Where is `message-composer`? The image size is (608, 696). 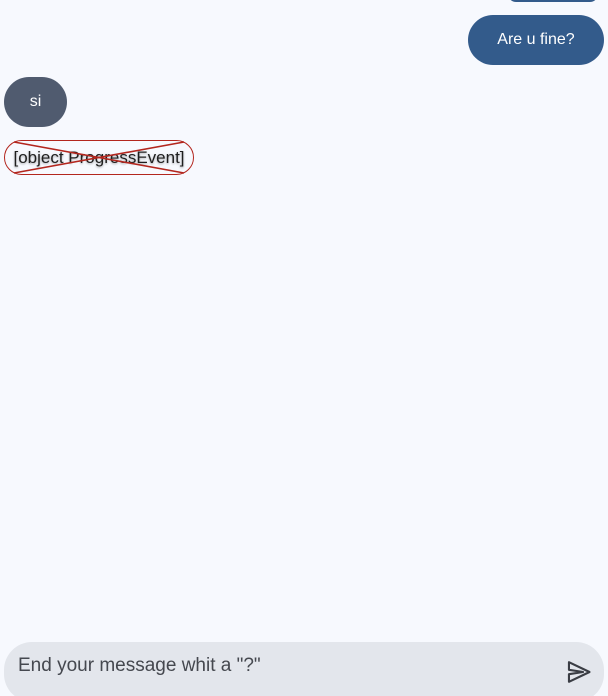 message-composer is located at coordinates (304, 669).